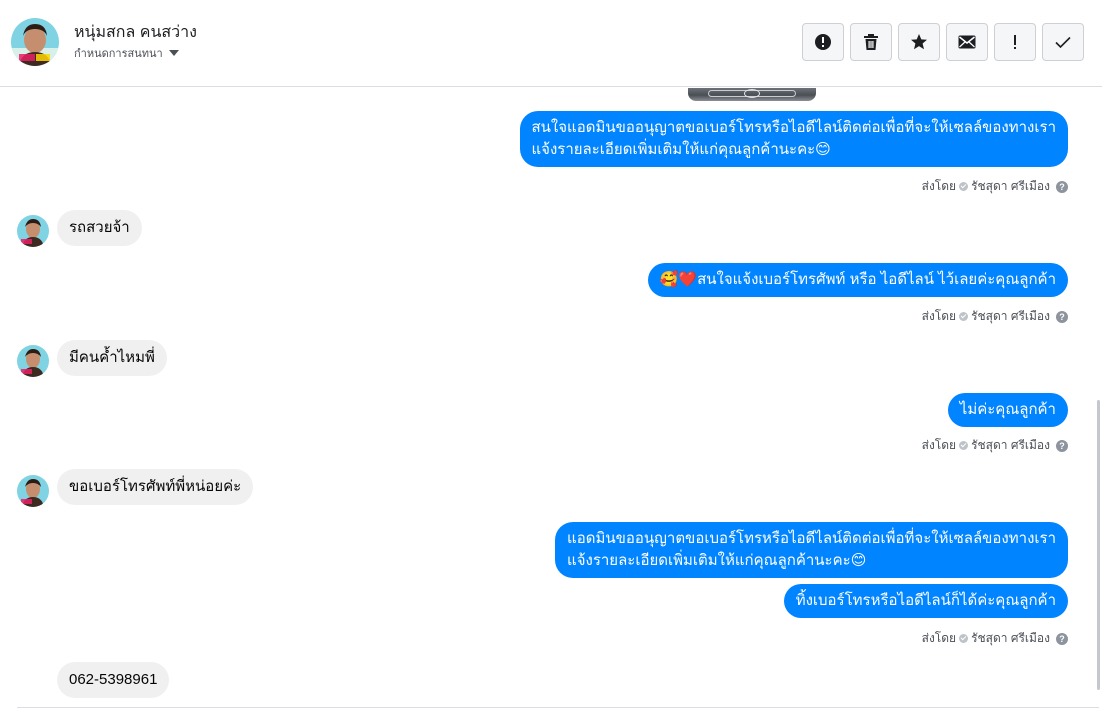 This screenshot has width=1102, height=709. What do you see at coordinates (118, 54) in the screenshot?
I see `conversation-settings-label: กำหนดการสนทนา` at bounding box center [118, 54].